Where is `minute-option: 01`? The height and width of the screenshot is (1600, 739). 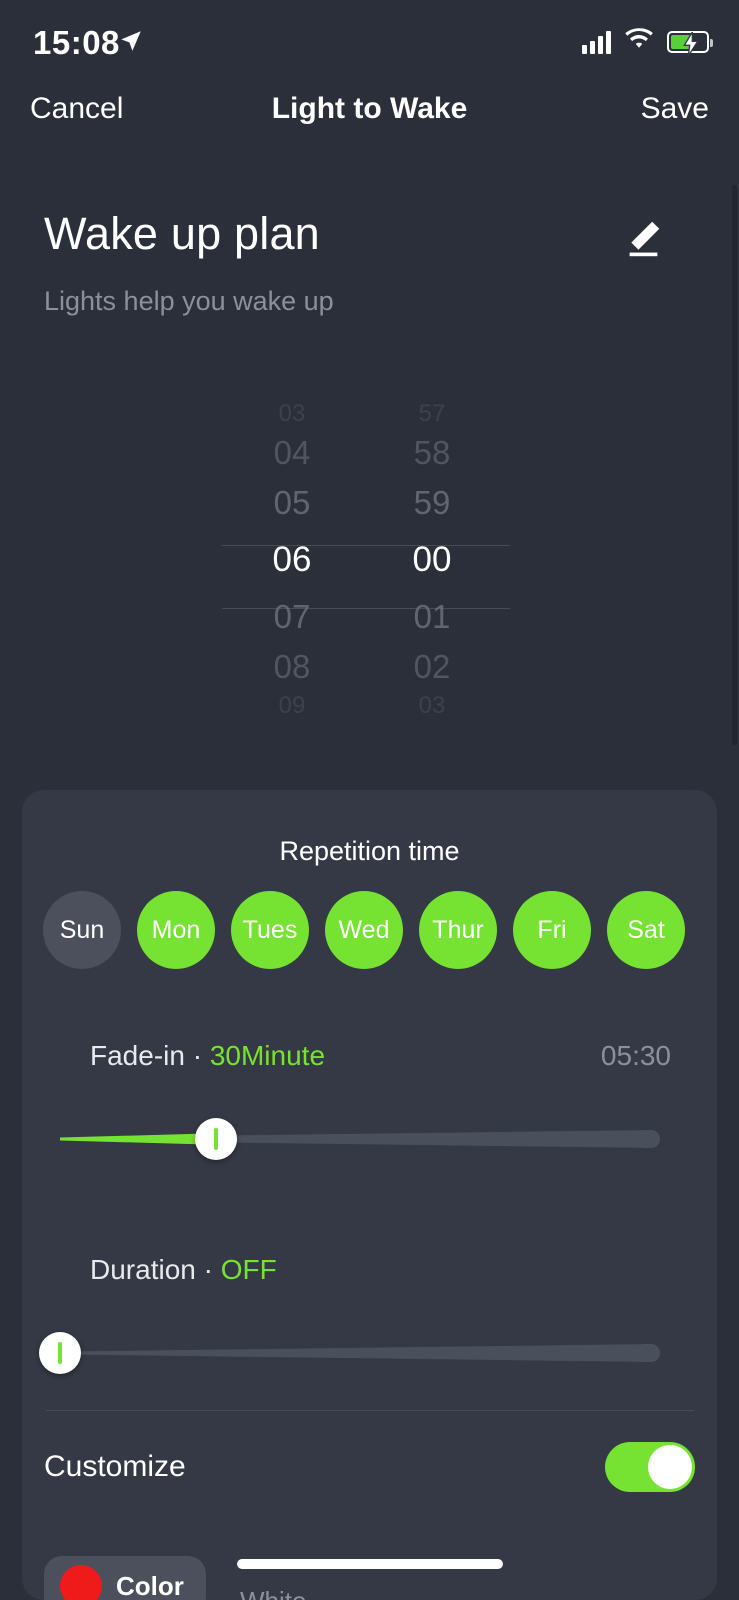
minute-option: 01 is located at coordinates (432, 617).